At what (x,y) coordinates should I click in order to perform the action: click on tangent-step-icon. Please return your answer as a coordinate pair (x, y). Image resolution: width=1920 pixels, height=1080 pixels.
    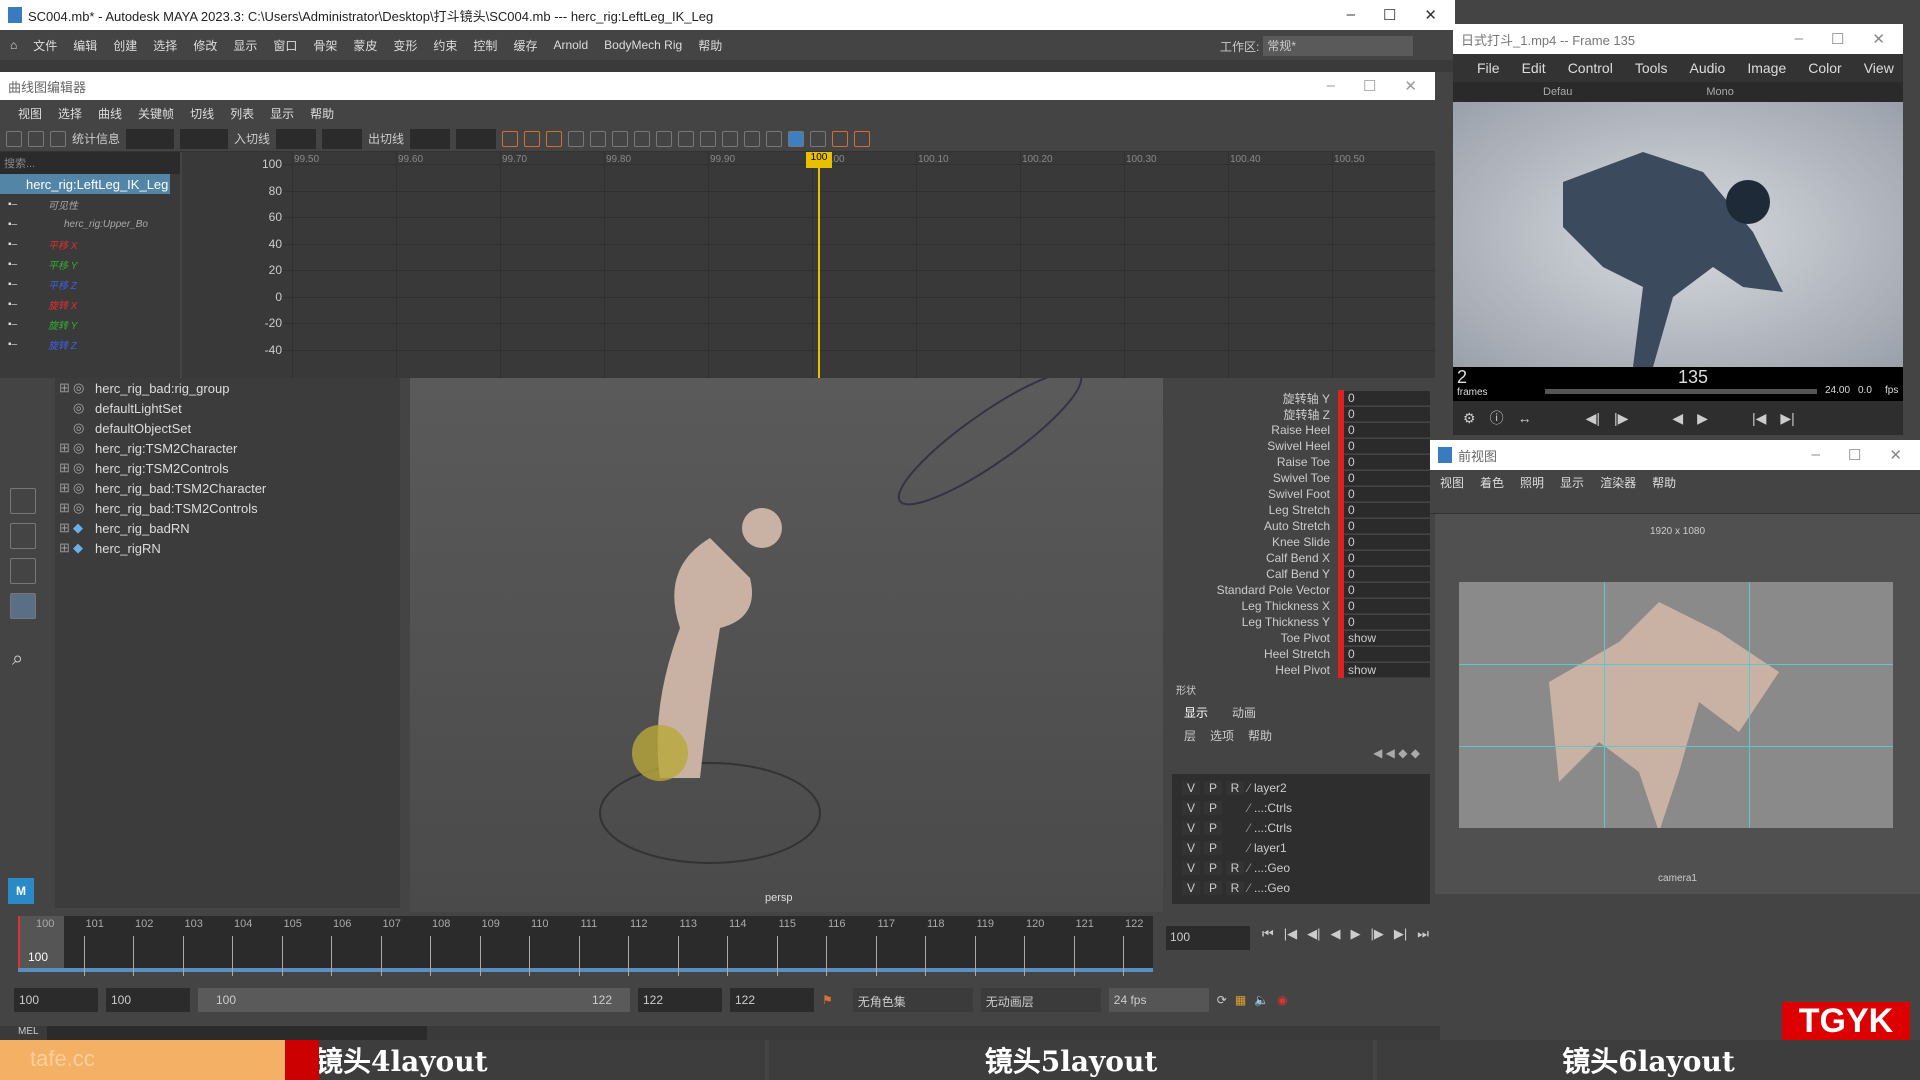
    Looking at the image, I should click on (642, 138).